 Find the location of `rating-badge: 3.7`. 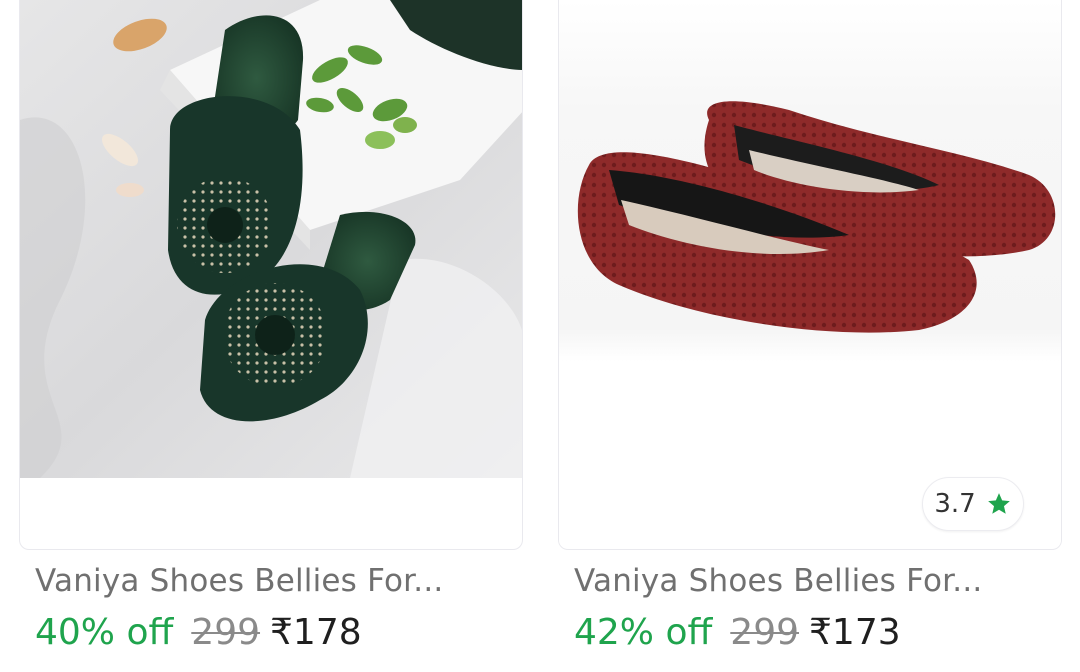

rating-badge: 3.7 is located at coordinates (973, 504).